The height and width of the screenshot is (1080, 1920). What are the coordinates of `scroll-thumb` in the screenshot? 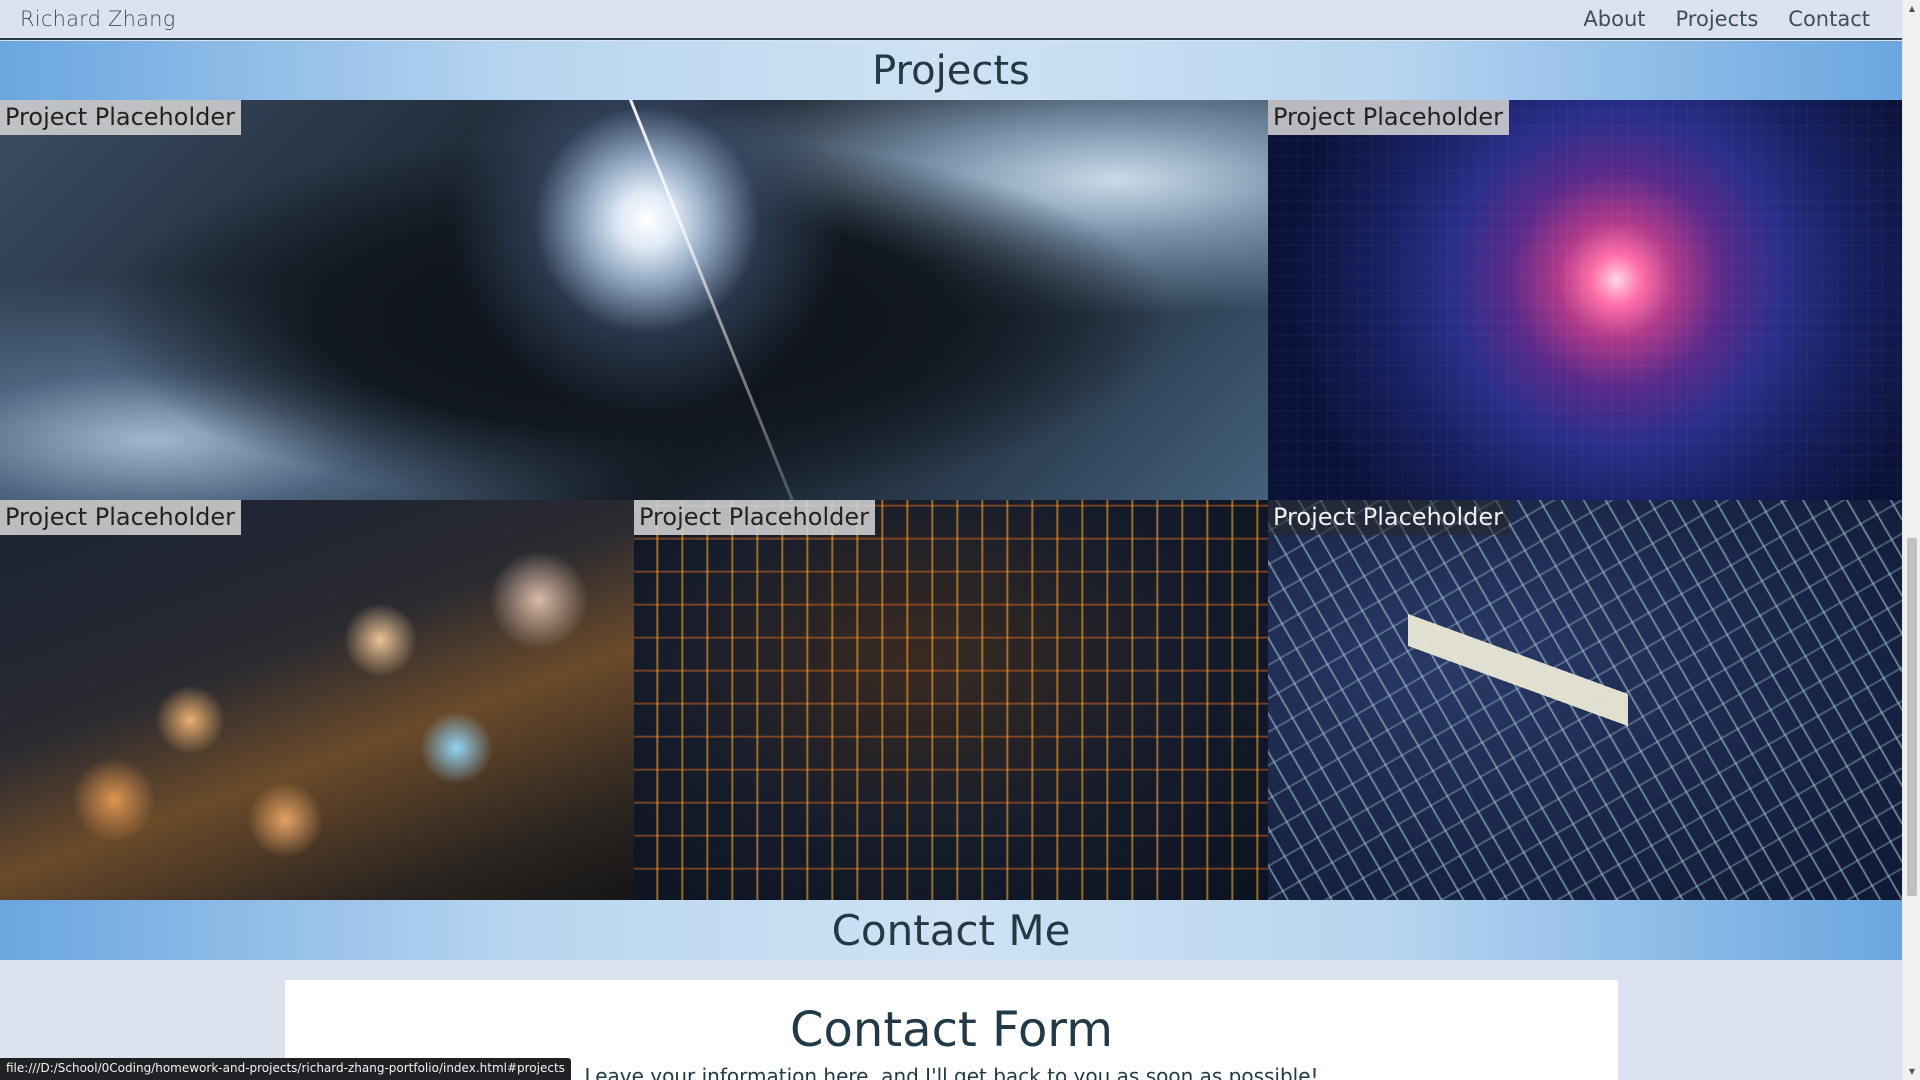 It's located at (1912, 717).